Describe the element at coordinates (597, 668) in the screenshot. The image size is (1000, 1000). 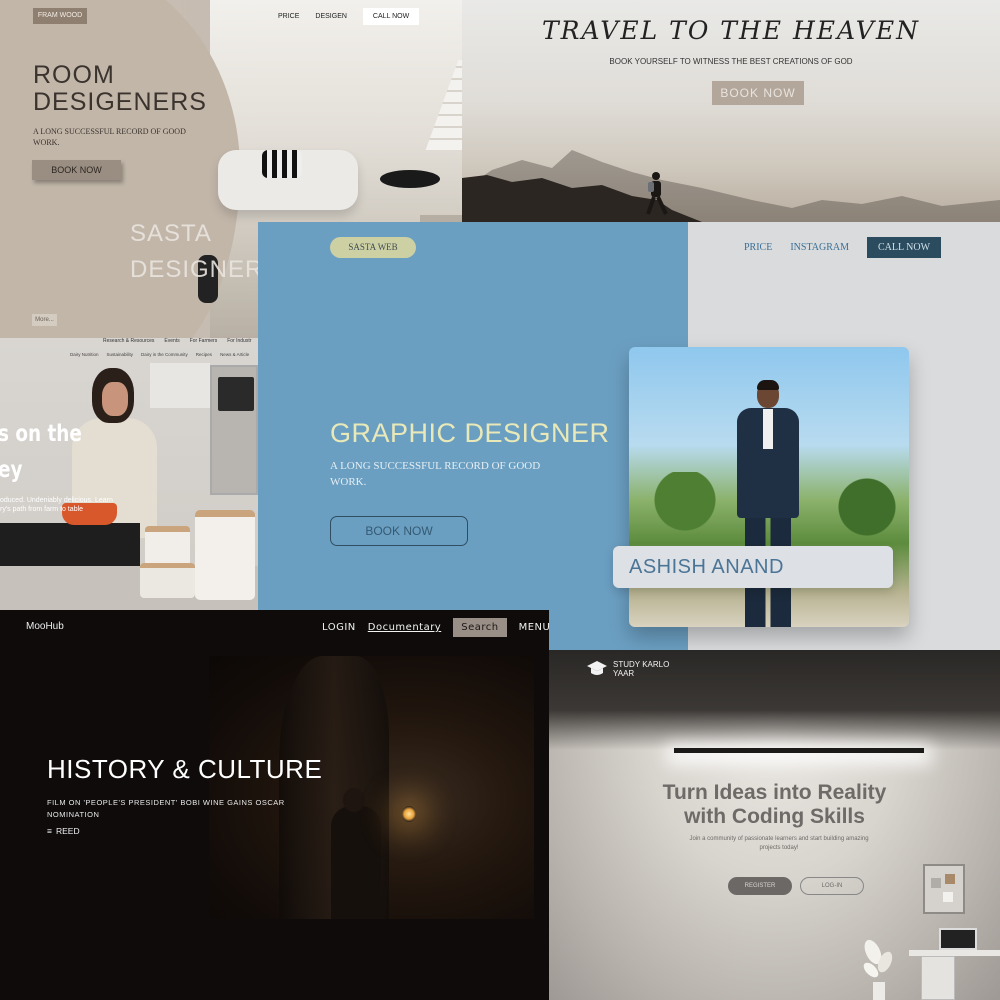
I see `graduation-cap-icon` at that location.